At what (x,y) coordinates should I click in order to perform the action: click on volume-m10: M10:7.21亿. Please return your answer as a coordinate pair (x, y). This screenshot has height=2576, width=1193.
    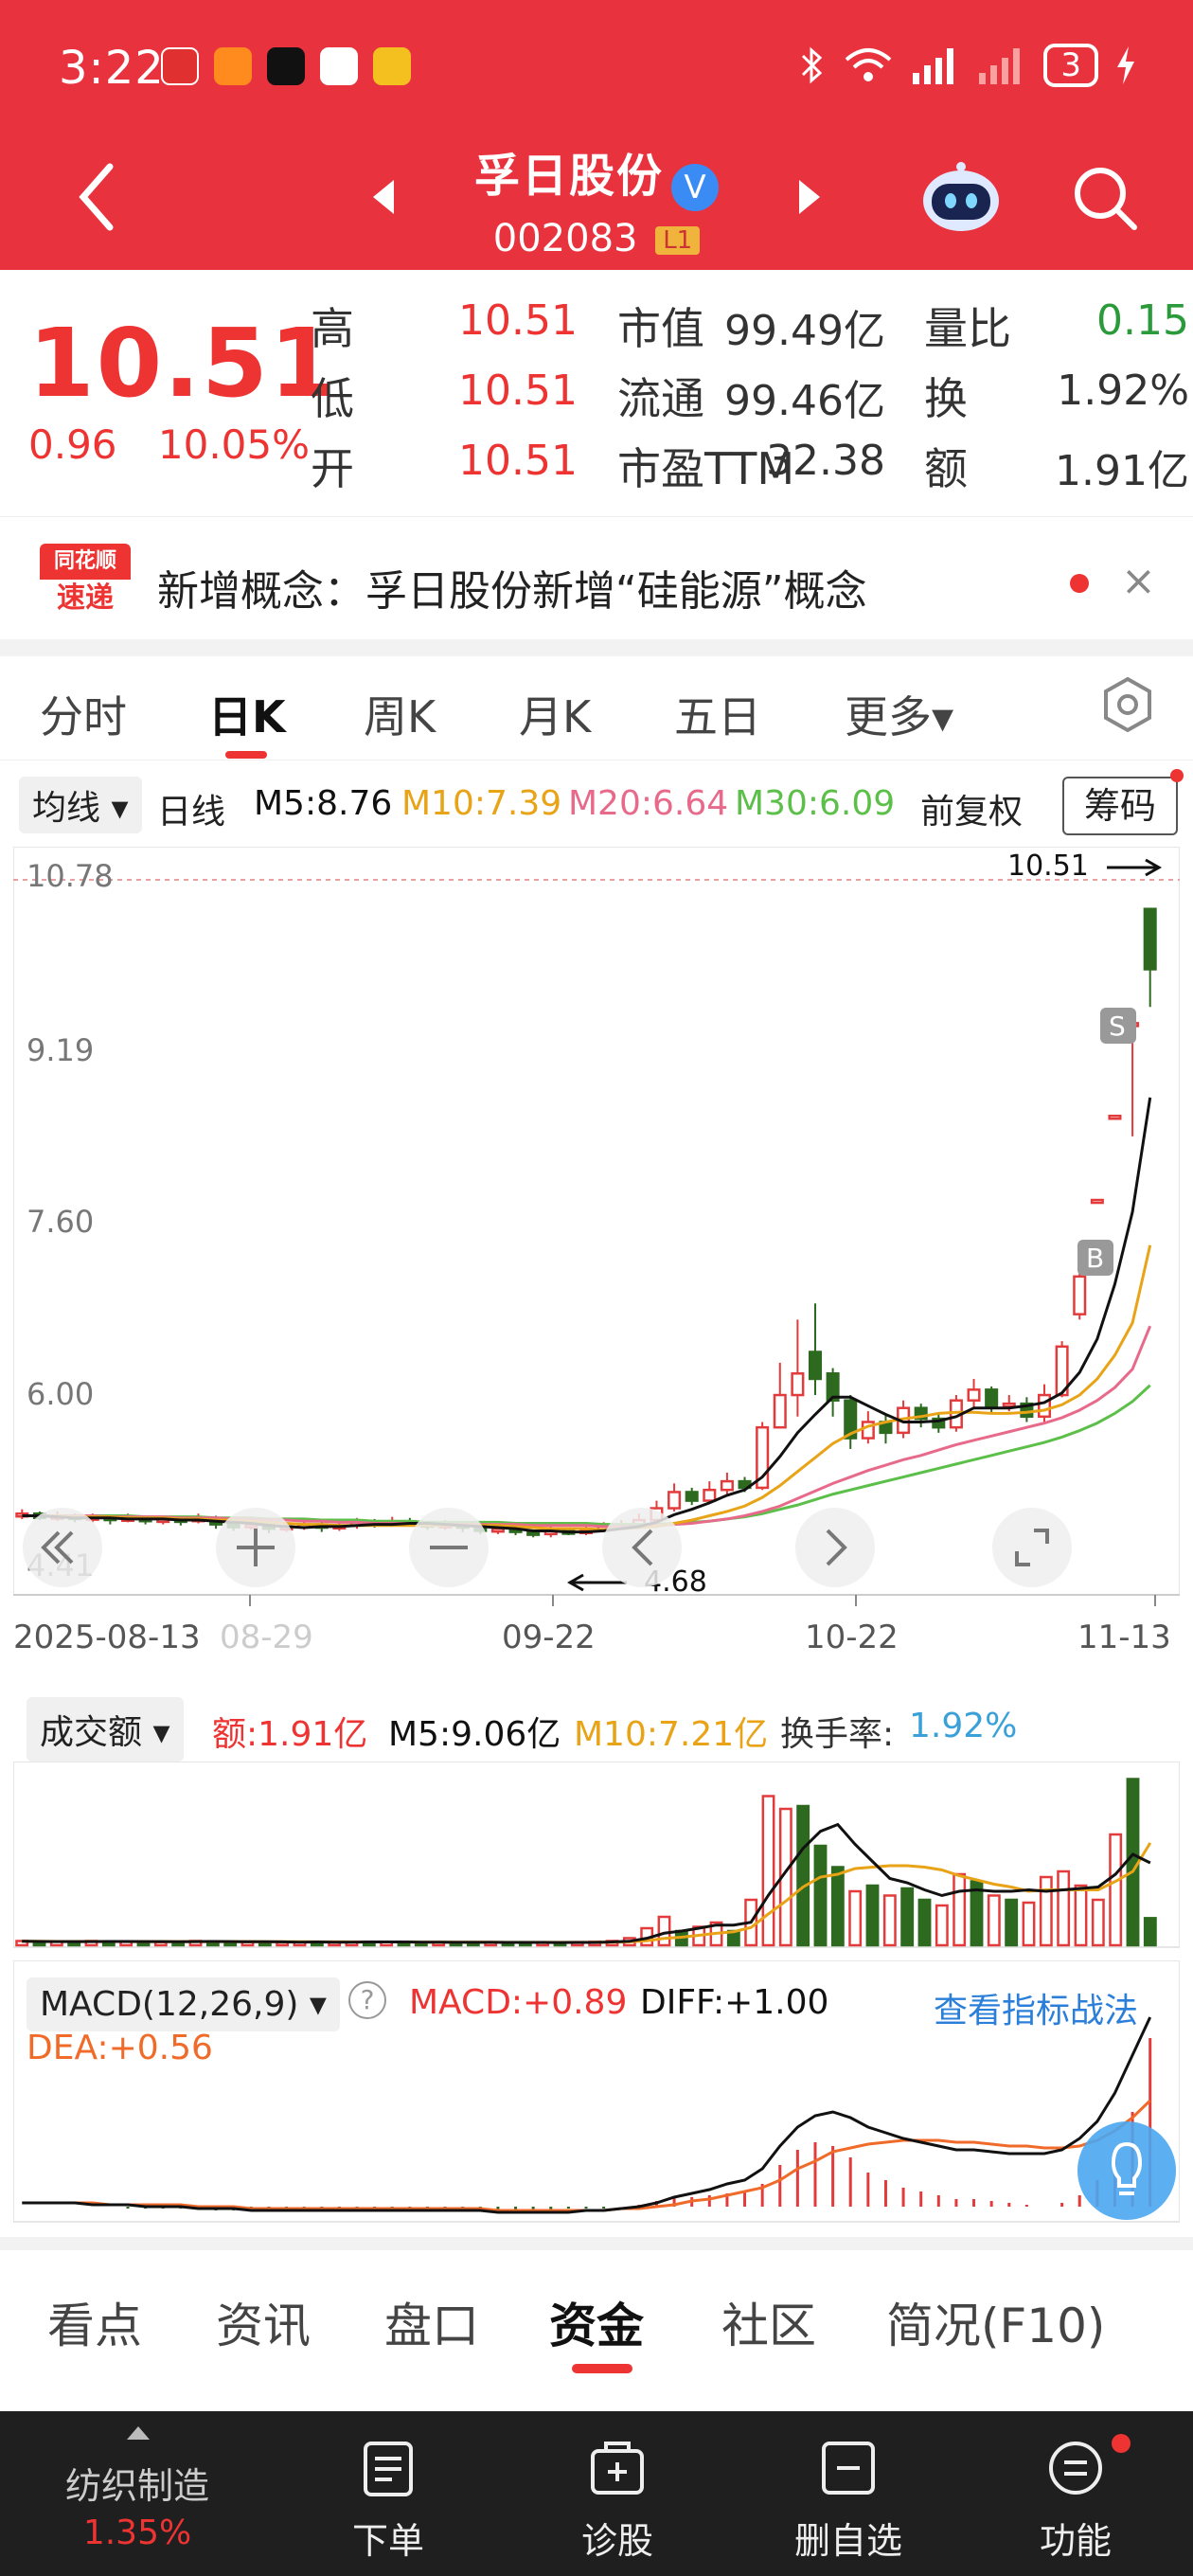
    Looking at the image, I should click on (671, 1734).